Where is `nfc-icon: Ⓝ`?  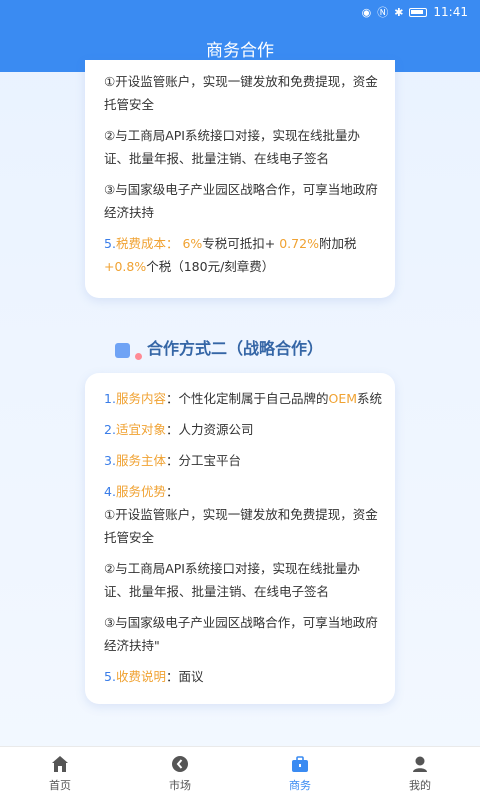 nfc-icon: Ⓝ is located at coordinates (383, 12).